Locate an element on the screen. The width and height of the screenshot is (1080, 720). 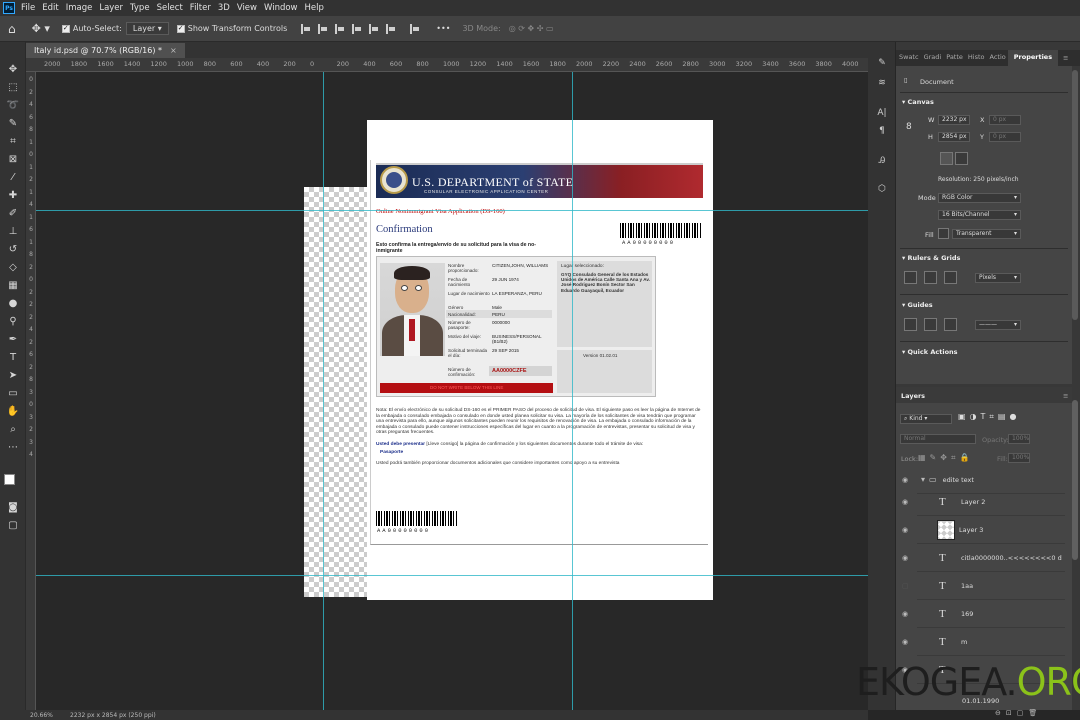
chevron-down-icon: ▾ is located at coordinates (923, 479).